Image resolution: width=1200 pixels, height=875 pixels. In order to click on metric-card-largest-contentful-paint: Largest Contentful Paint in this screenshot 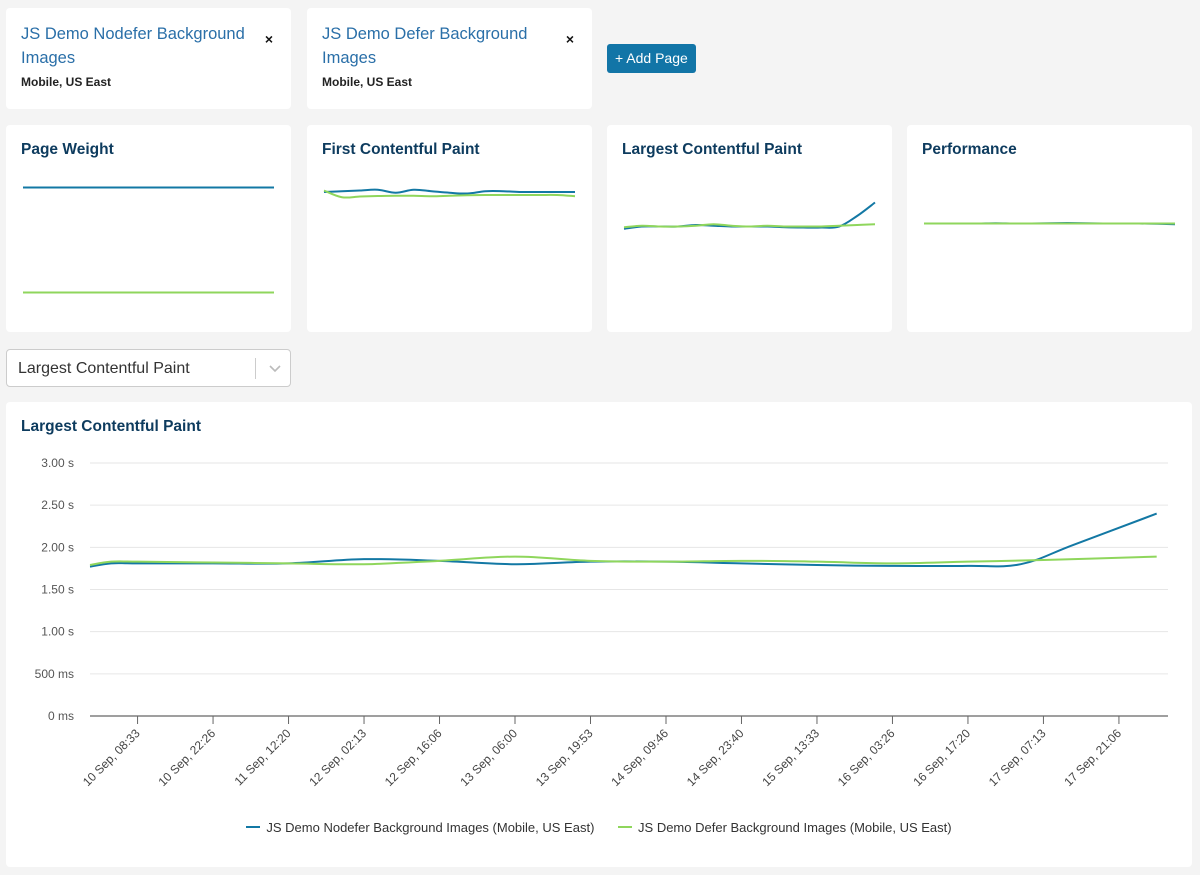, I will do `click(749, 228)`.